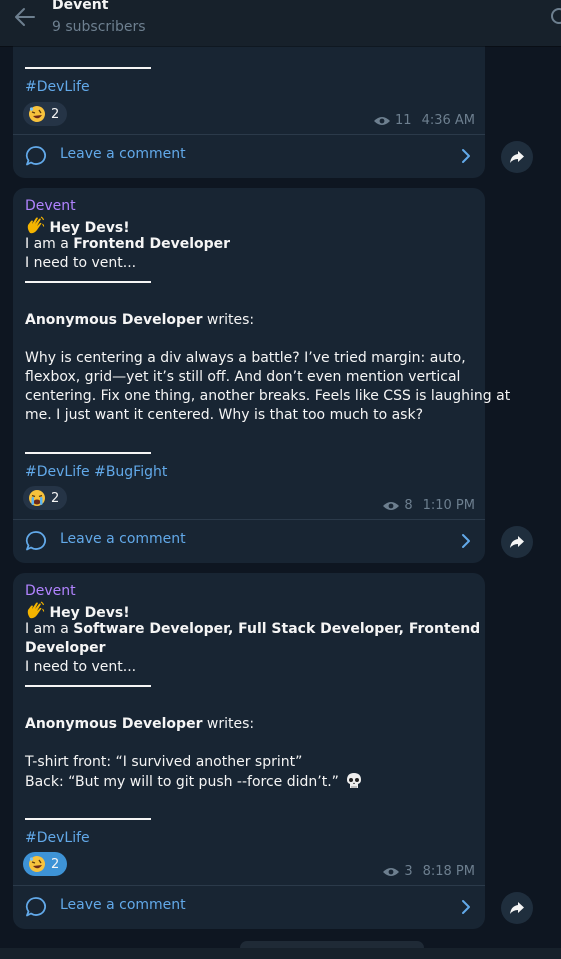 The width and height of the screenshot is (561, 959). What do you see at coordinates (448, 871) in the screenshot?
I see `message-time: 8:18 PM` at bounding box center [448, 871].